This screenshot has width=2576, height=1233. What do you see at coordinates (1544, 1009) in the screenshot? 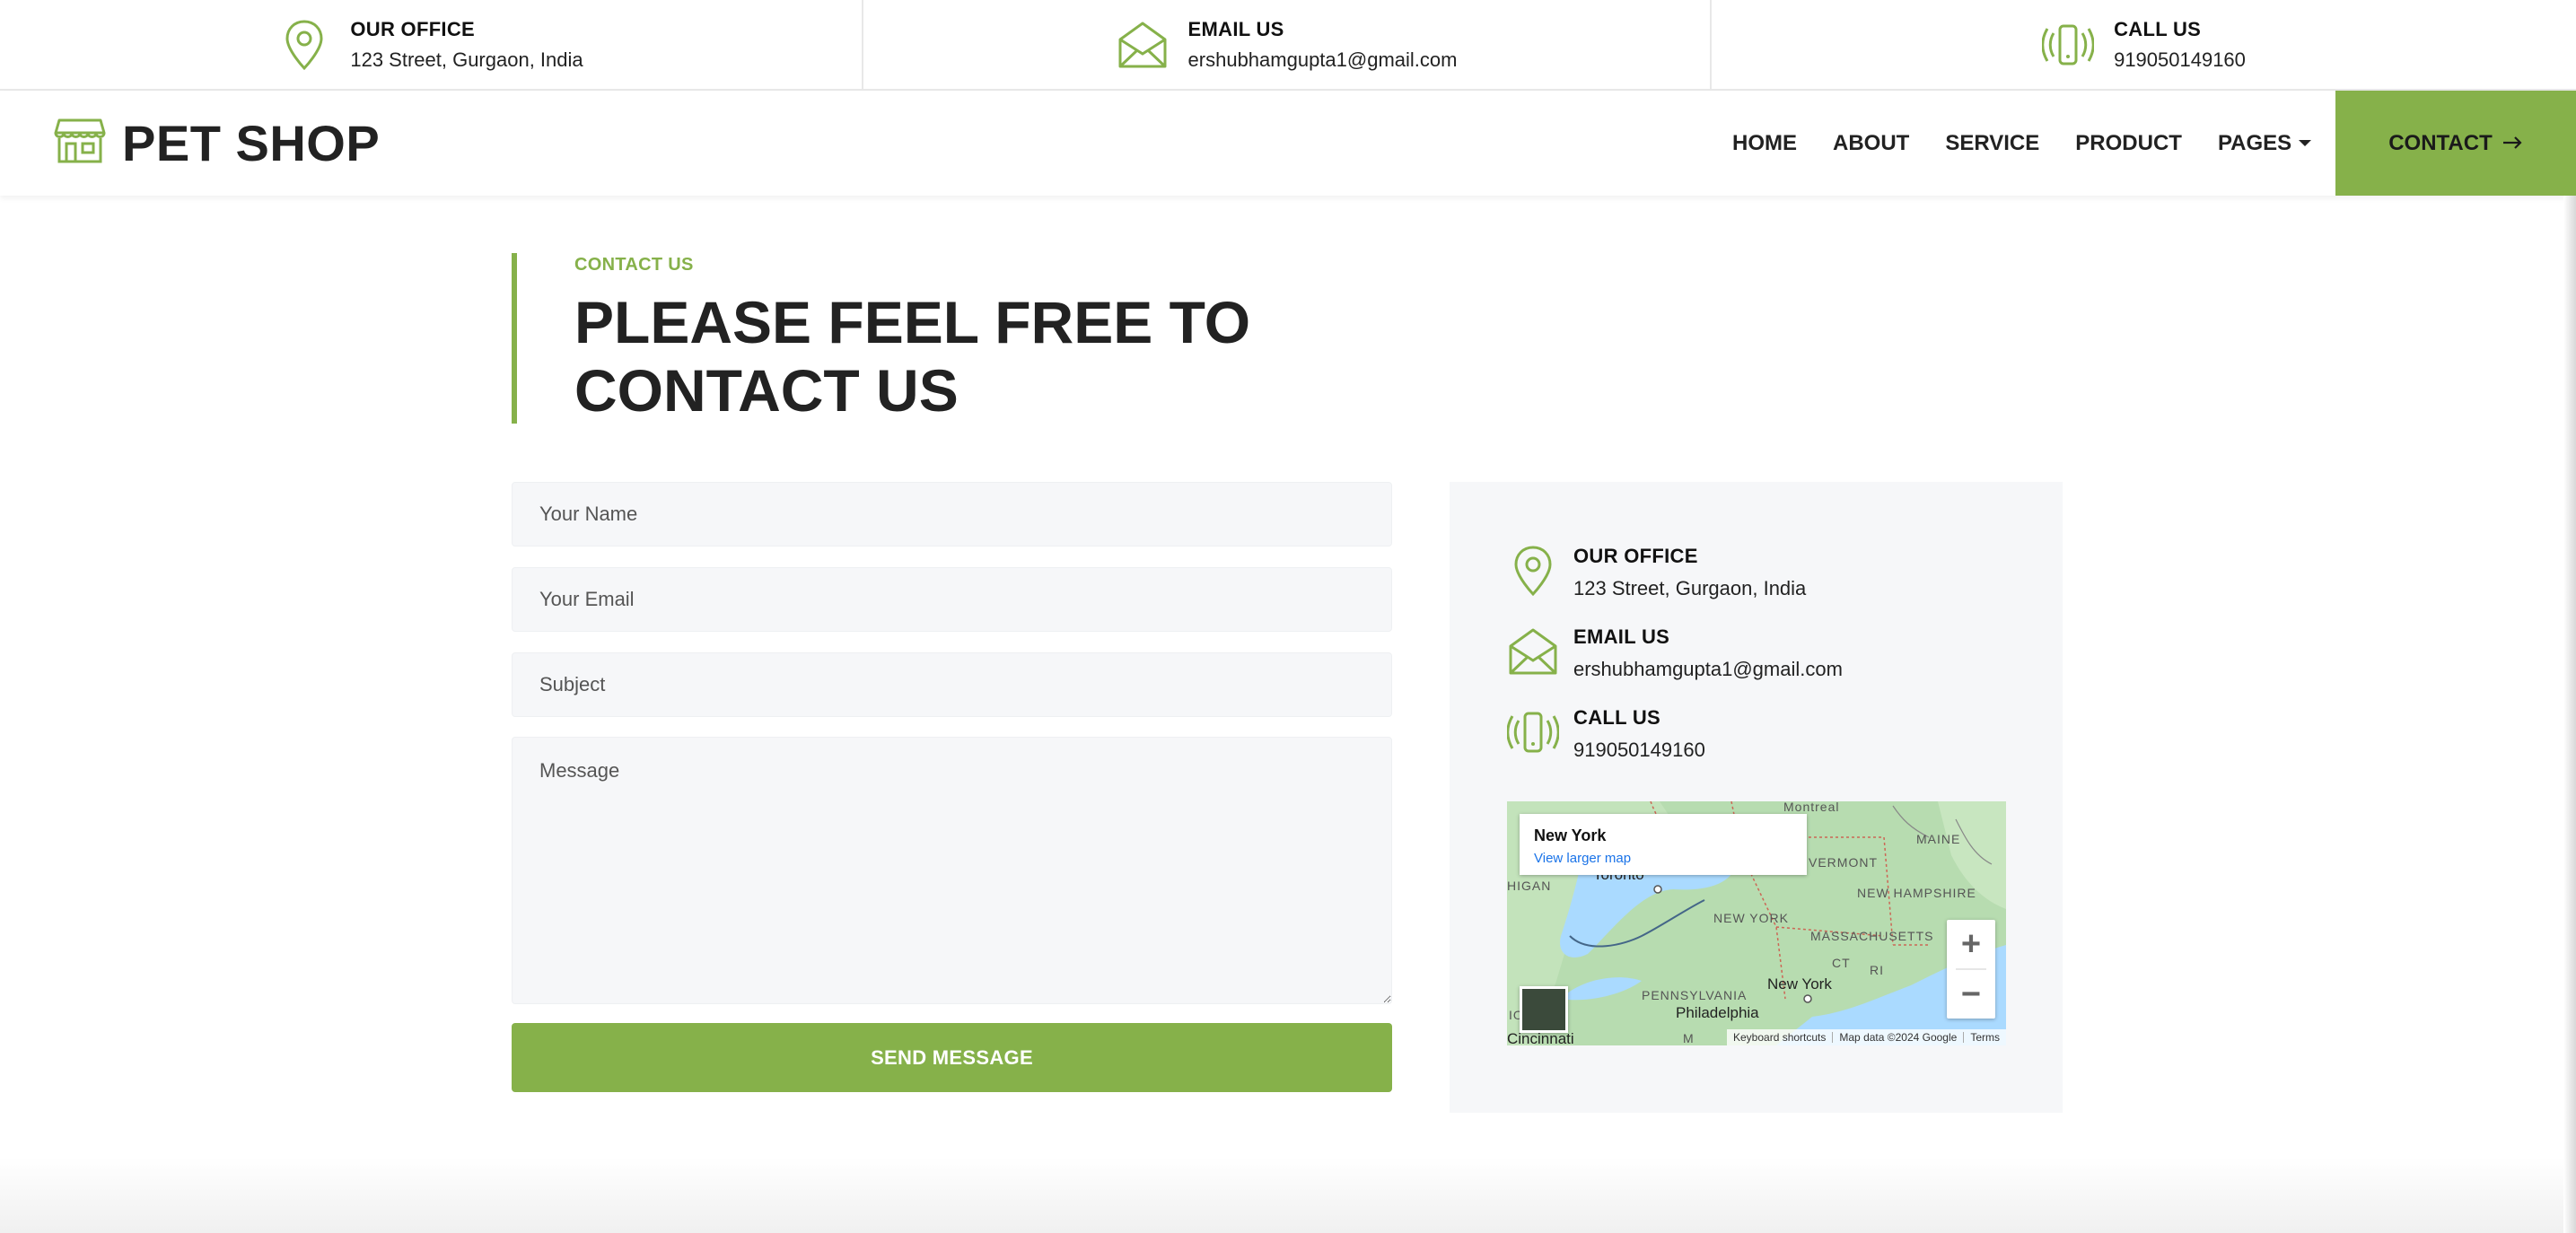
I see `map-type-toggle` at bounding box center [1544, 1009].